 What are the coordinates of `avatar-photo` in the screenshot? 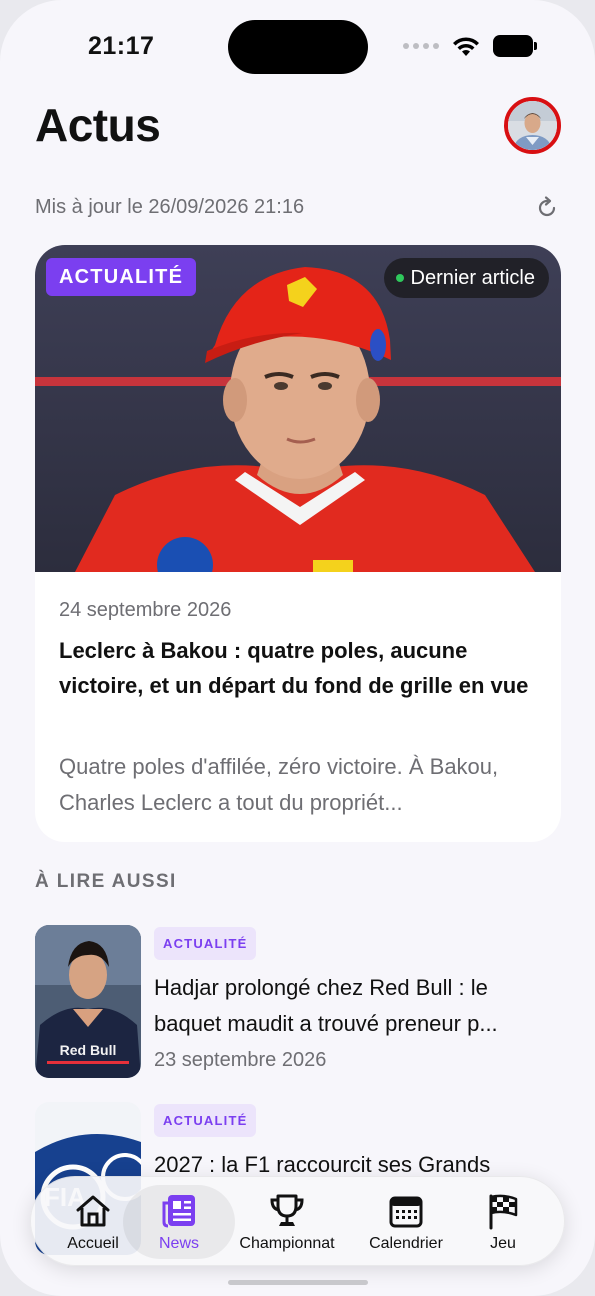 It's located at (532, 125).